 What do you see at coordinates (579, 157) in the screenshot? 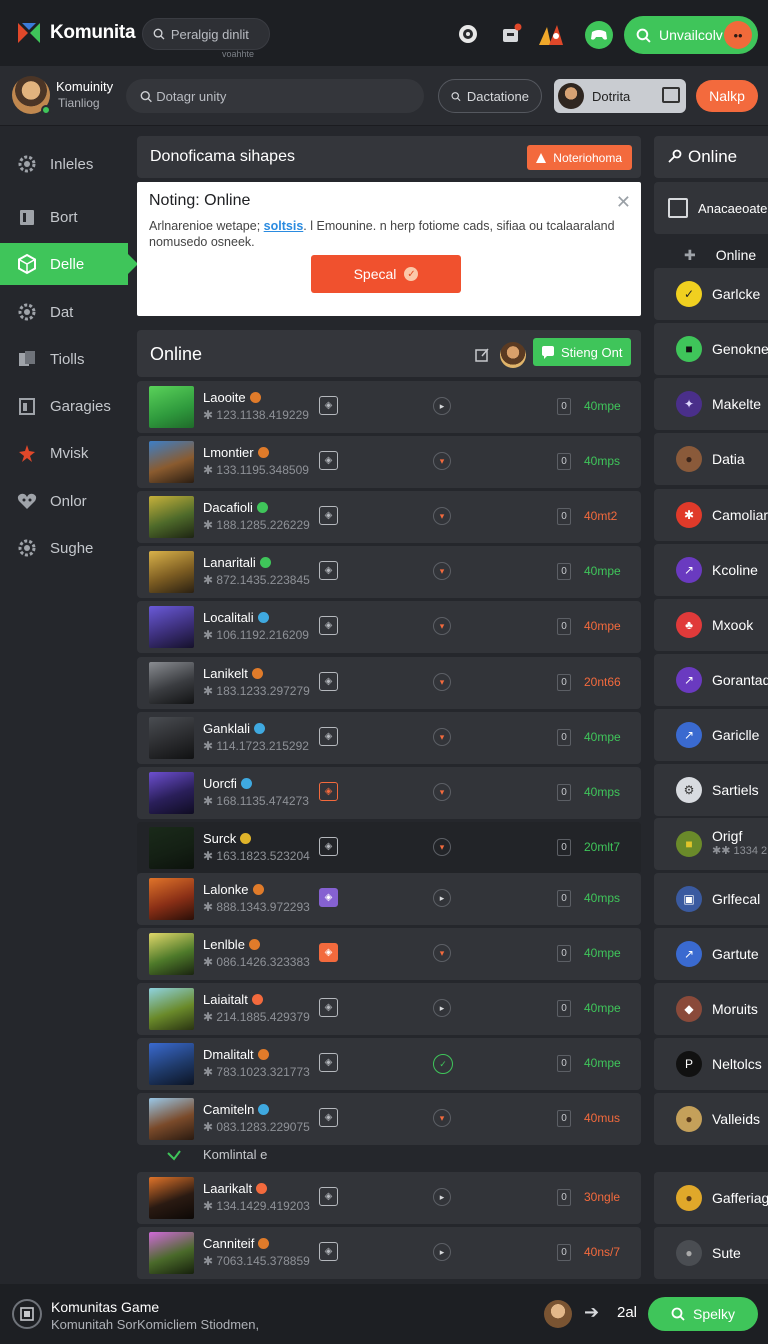
I see `notification-tag-button: Noteriohoma` at bounding box center [579, 157].